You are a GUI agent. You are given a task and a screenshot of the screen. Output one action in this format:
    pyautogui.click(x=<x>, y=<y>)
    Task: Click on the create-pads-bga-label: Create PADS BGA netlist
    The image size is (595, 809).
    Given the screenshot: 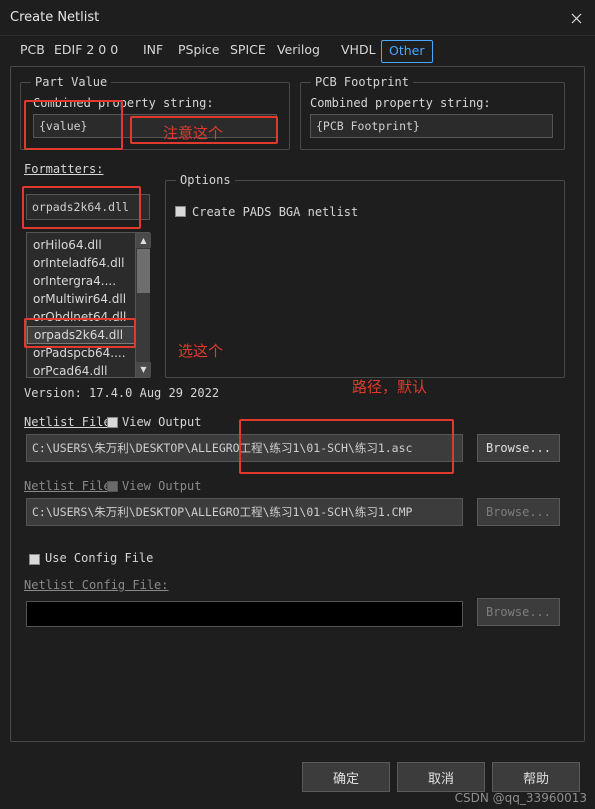 What is the action you would take?
    pyautogui.click(x=275, y=212)
    